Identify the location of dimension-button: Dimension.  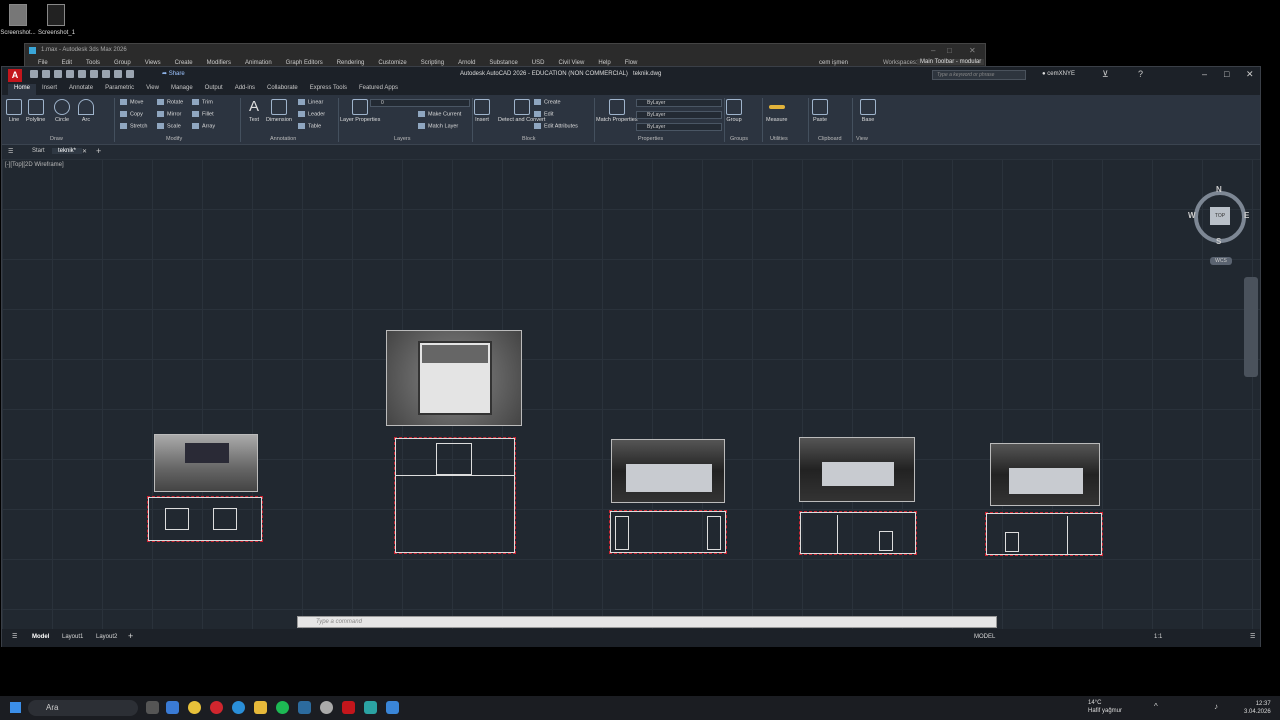
(279, 111).